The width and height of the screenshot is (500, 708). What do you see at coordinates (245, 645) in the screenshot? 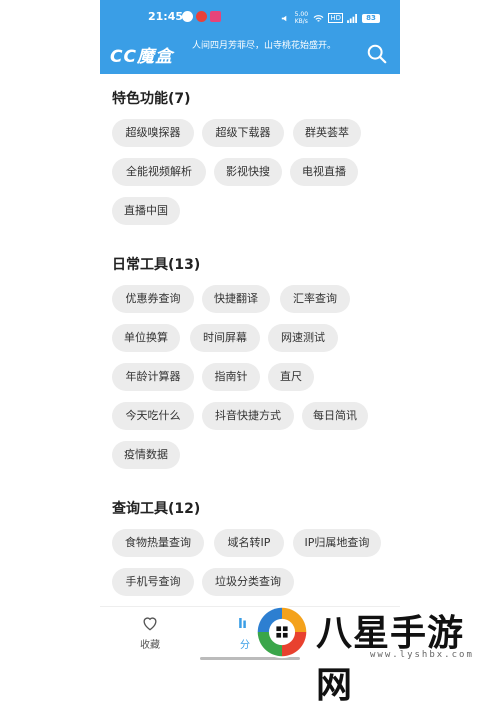
I see `tab-category-label: 分` at bounding box center [245, 645].